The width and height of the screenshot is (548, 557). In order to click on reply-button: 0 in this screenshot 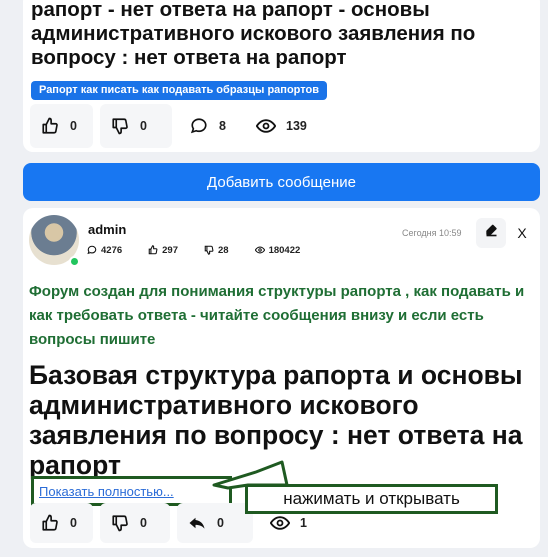, I will do `click(215, 523)`.